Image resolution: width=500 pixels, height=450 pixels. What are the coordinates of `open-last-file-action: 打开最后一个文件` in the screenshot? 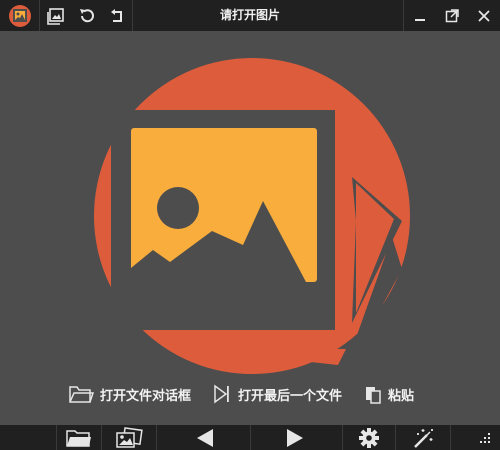 It's located at (277, 394).